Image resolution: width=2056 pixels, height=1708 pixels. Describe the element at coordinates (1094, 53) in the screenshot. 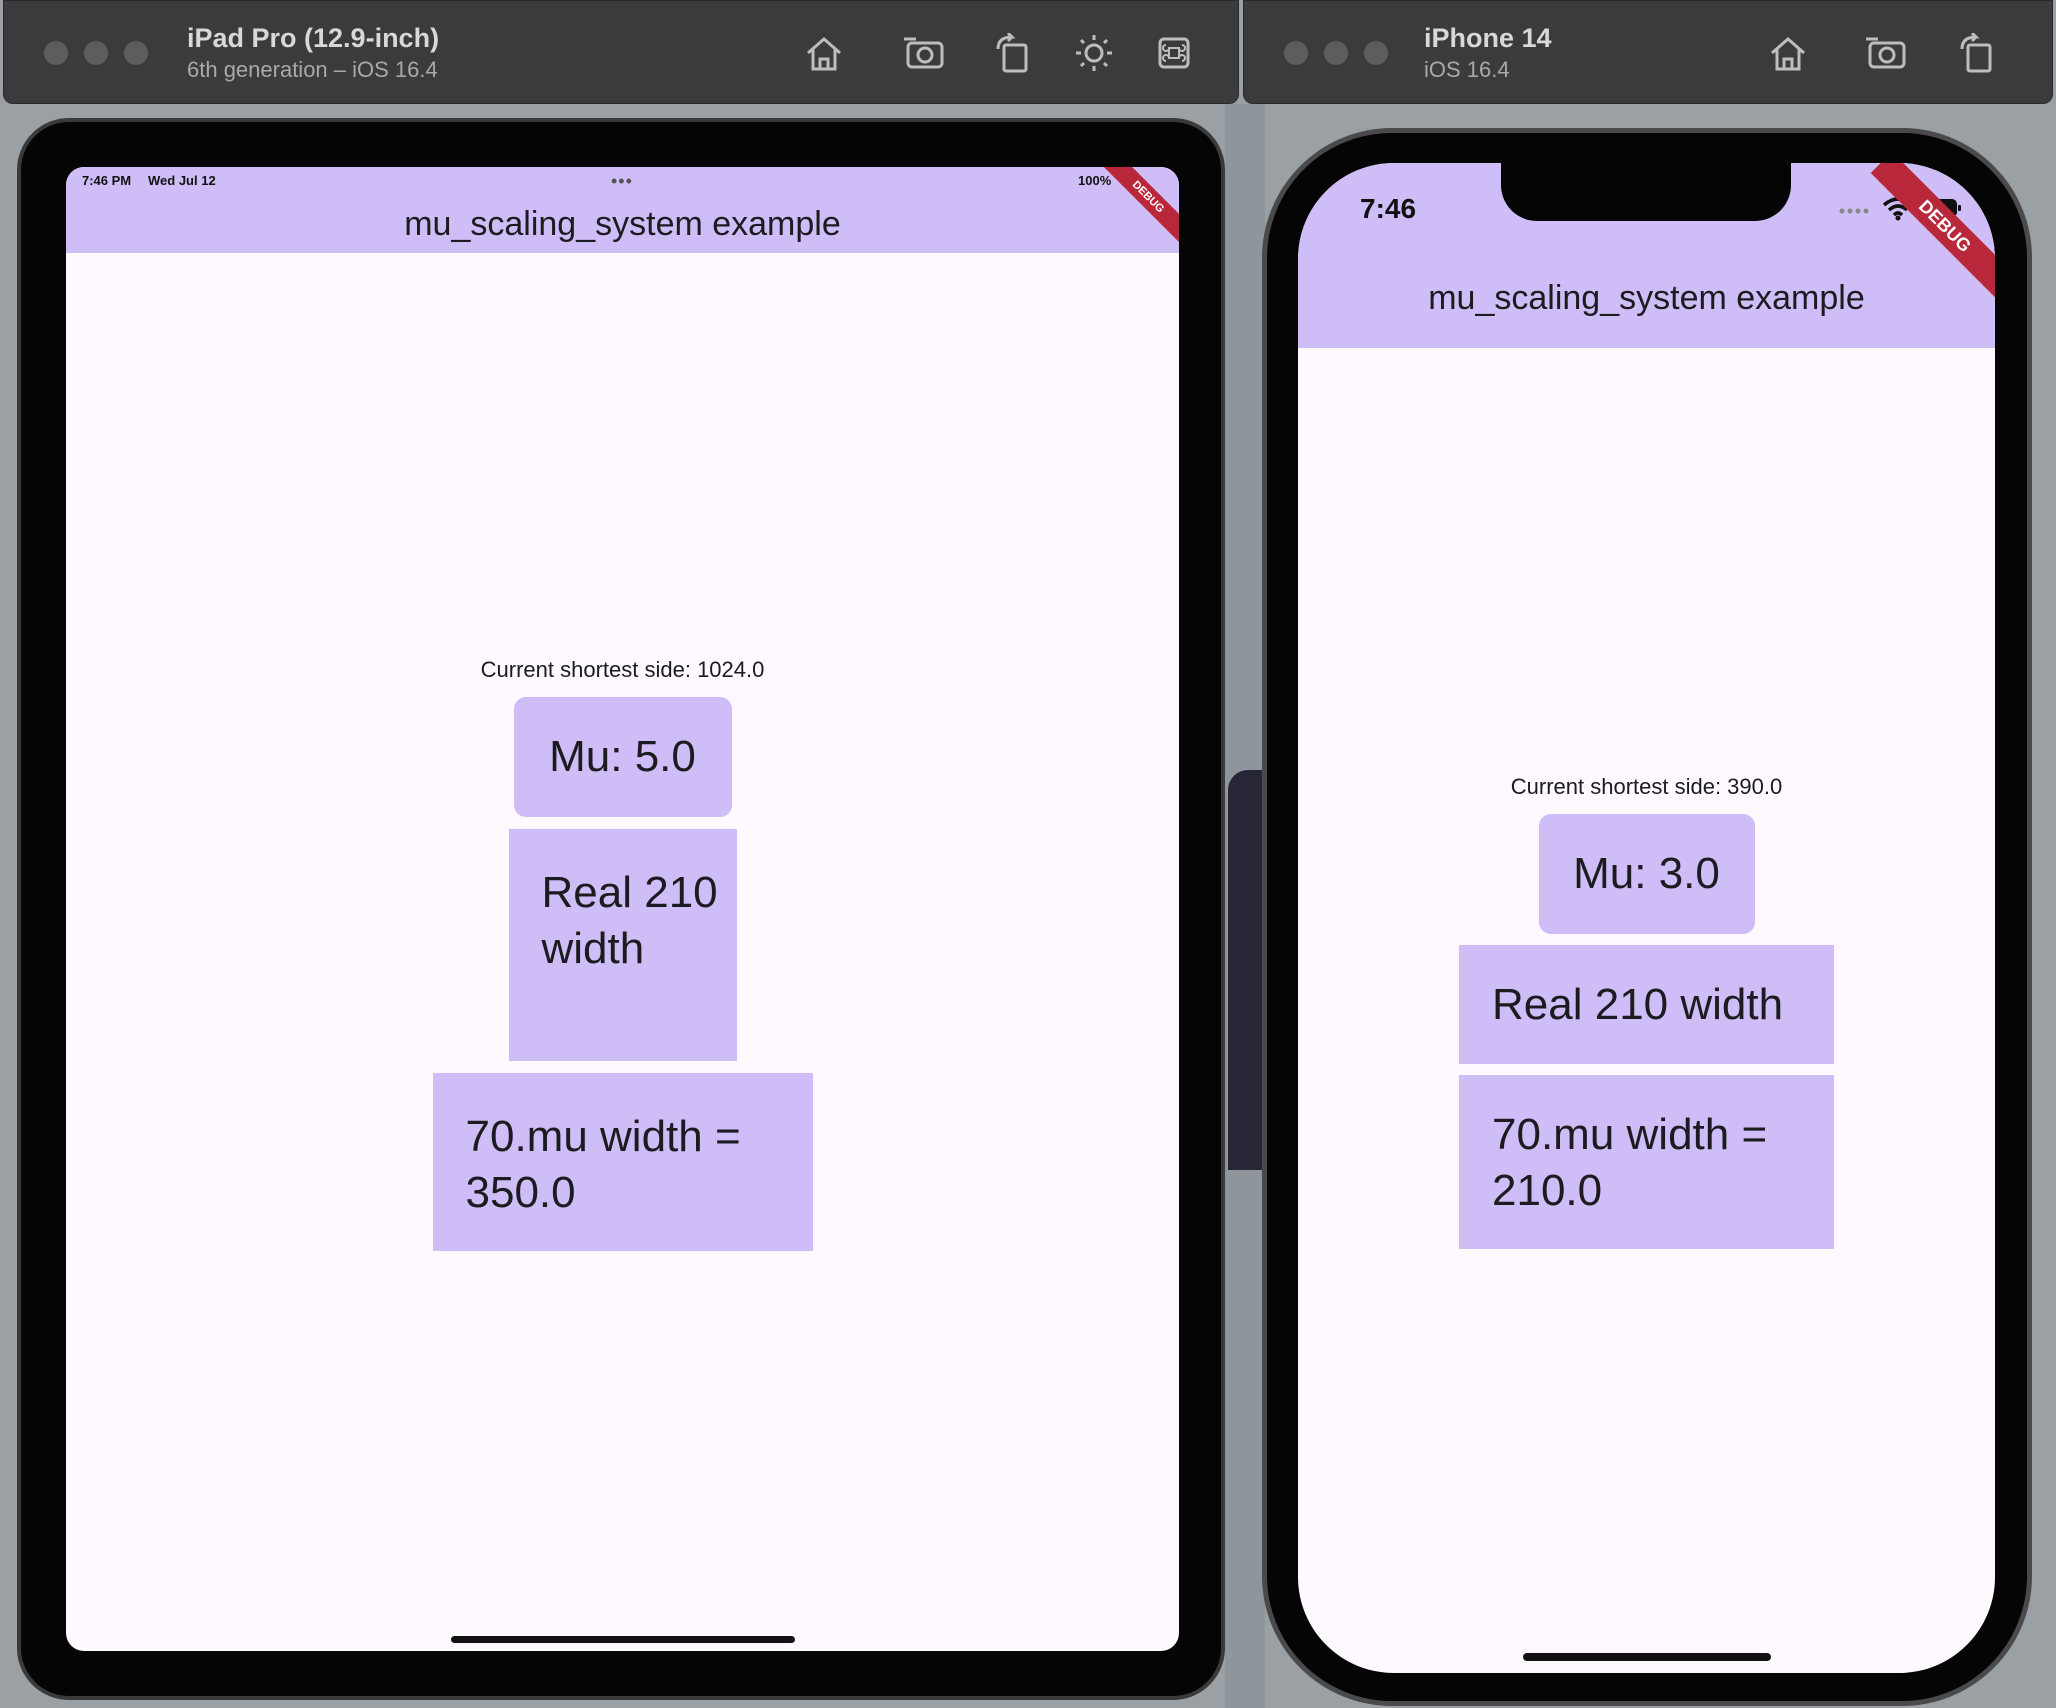

I see `appearance-icon` at that location.